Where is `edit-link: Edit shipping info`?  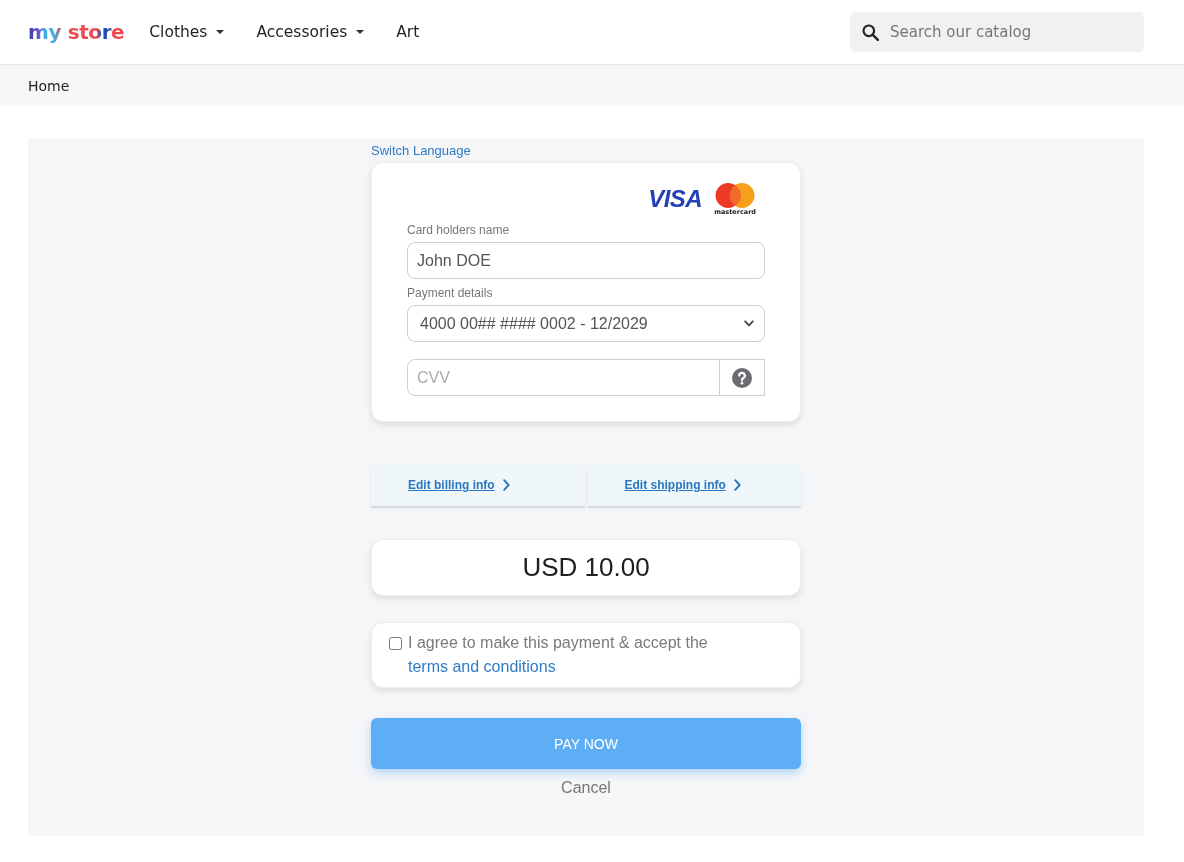 edit-link: Edit shipping info is located at coordinates (682, 485).